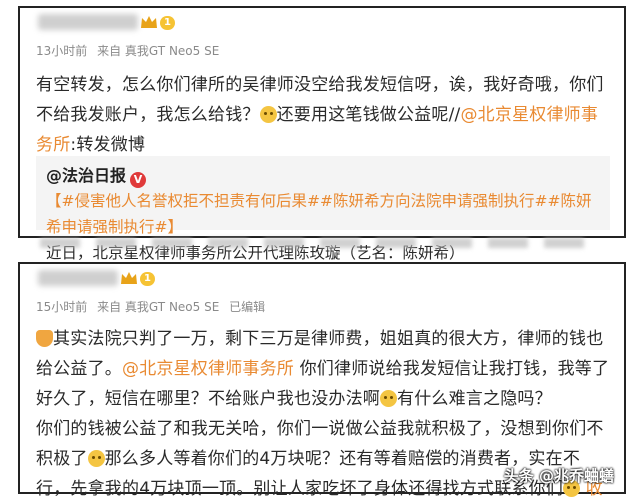 Image resolution: width=640 pixels, height=504 pixels. What do you see at coordinates (62, 307) in the screenshot?
I see `post-time: 15小时前` at bounding box center [62, 307].